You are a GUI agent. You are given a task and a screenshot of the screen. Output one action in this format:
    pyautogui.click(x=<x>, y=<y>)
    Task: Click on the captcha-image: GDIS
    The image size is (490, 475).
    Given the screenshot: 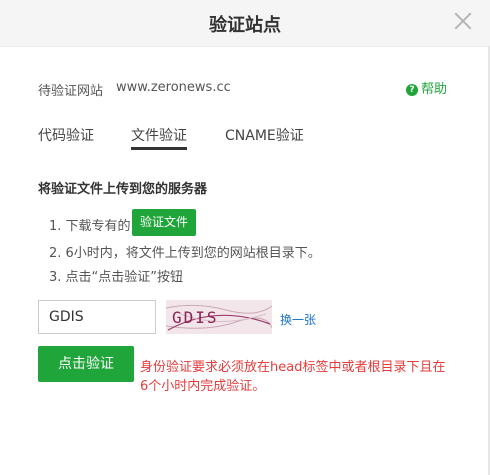 What is the action you would take?
    pyautogui.click(x=219, y=317)
    